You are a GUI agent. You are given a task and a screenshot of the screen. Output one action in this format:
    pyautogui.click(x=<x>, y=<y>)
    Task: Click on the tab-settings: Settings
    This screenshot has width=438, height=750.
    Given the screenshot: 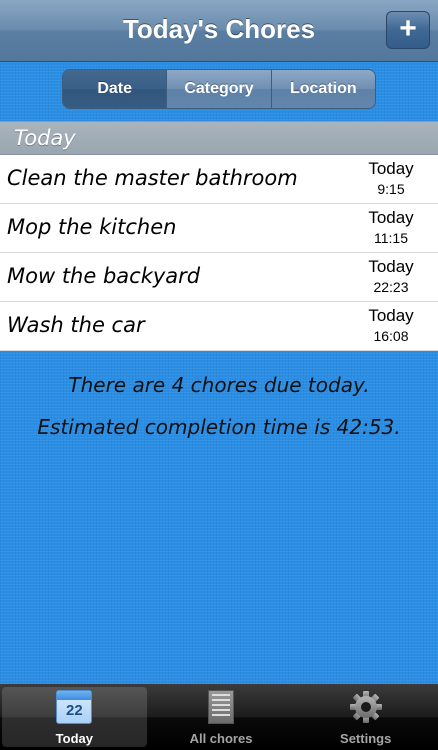 What is the action you would take?
    pyautogui.click(x=365, y=717)
    